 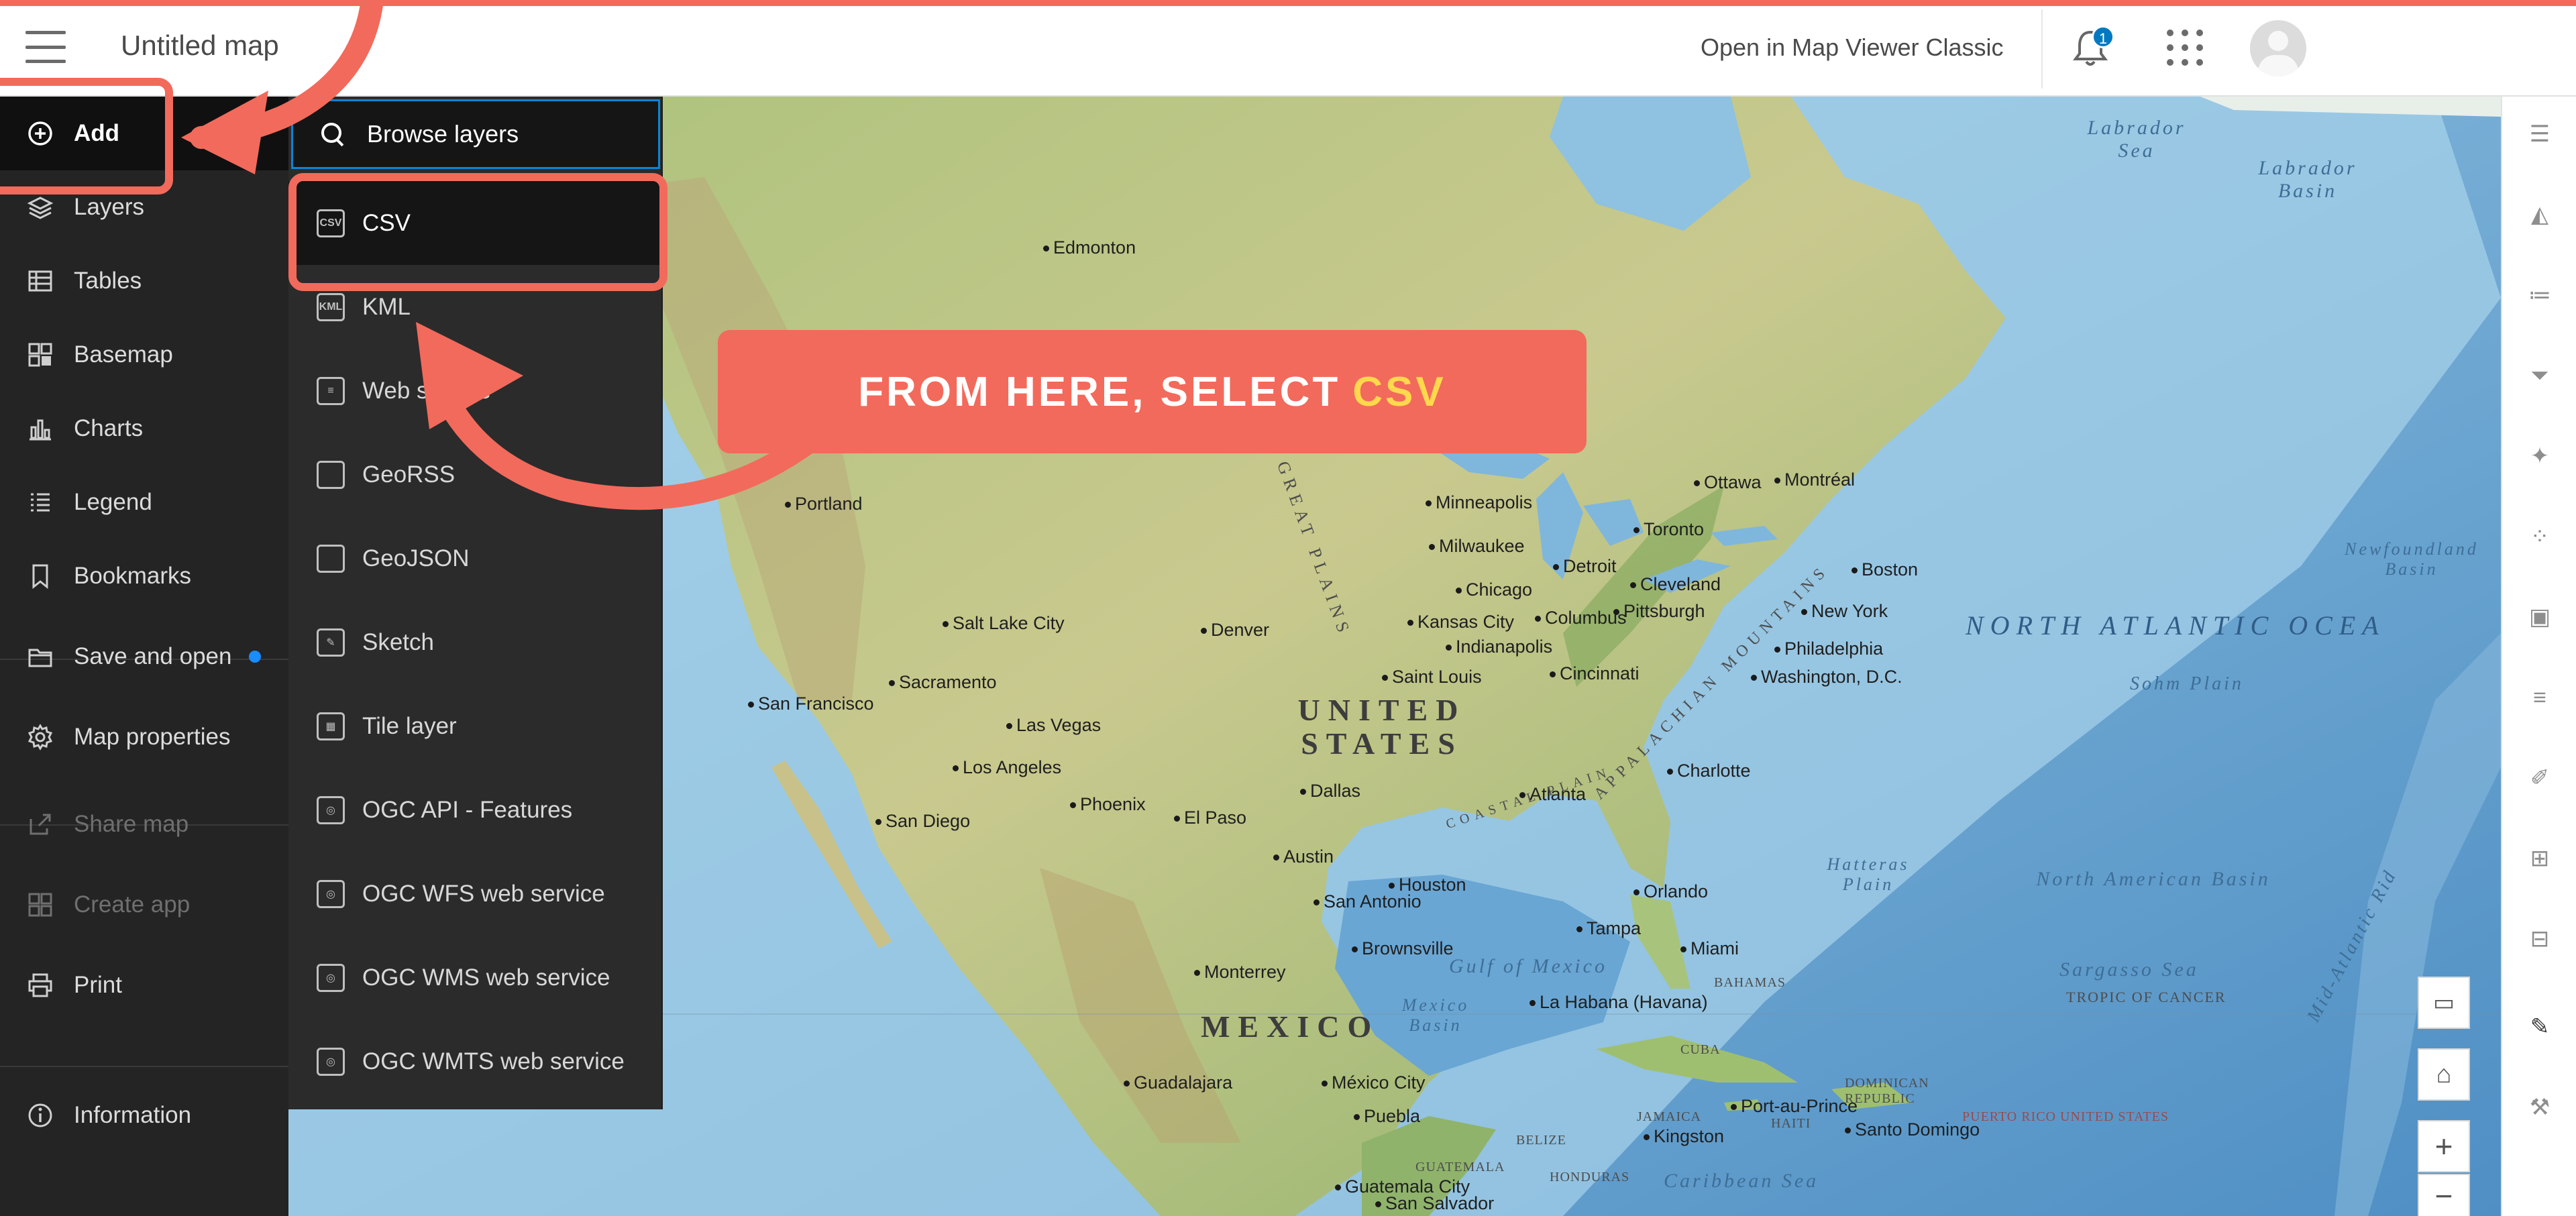 I want to click on add-option-ogc-api-features: ◎ OGC API - Features, so click(x=475, y=810).